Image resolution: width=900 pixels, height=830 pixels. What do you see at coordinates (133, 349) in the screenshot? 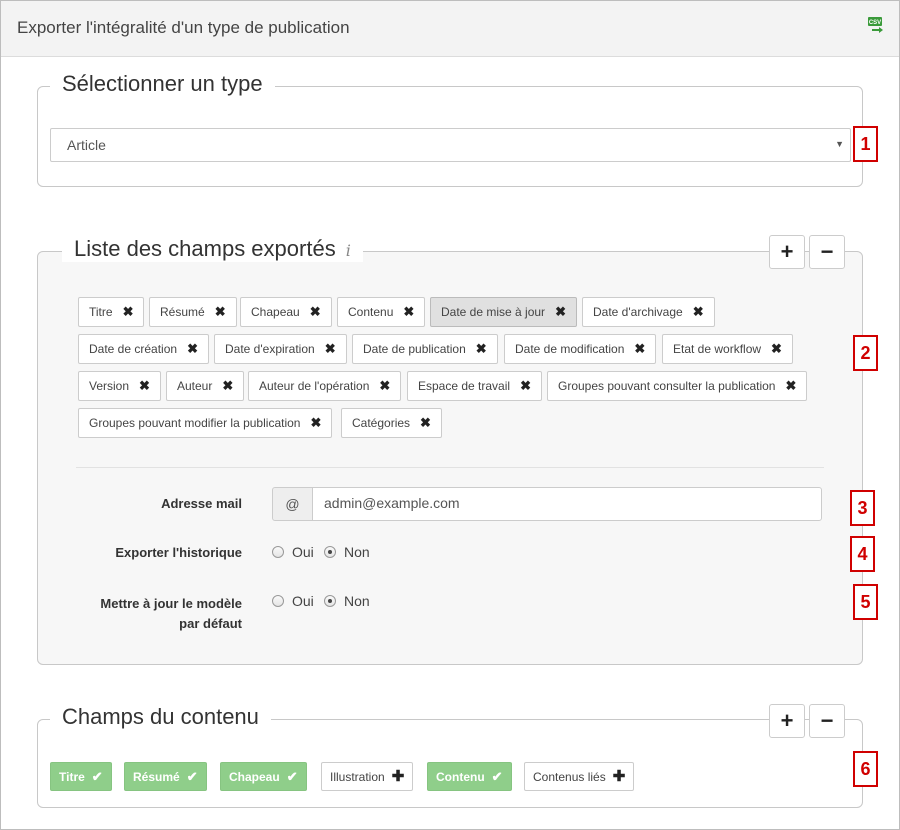
I see `field-tag-label: Date de création` at bounding box center [133, 349].